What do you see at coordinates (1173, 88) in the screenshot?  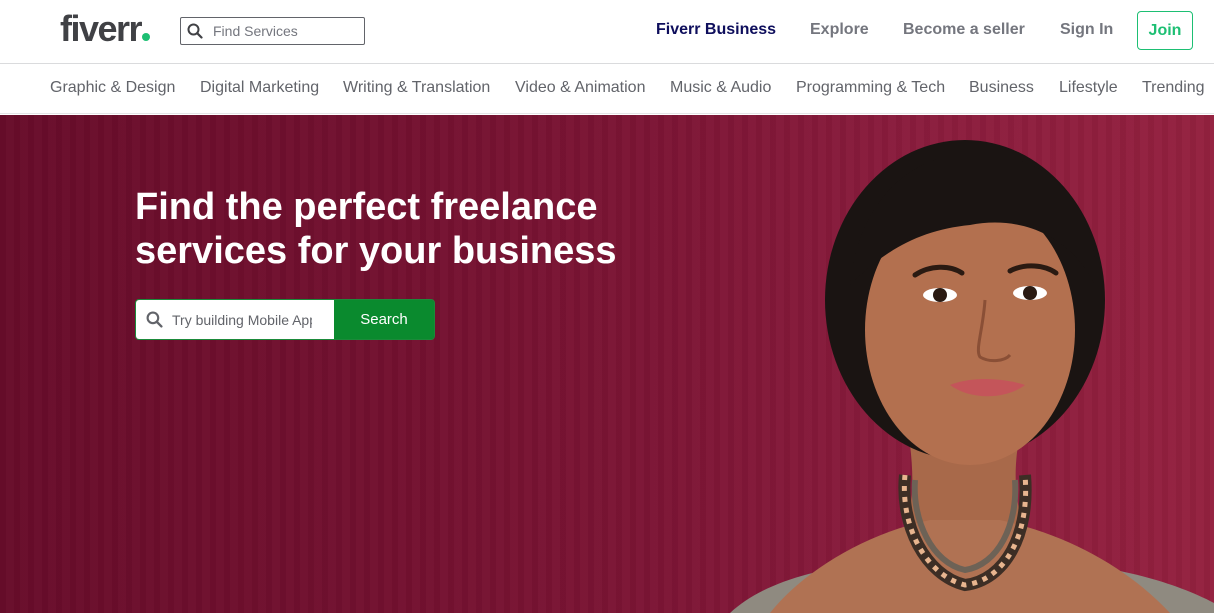 I see `category-trending: Trending` at bounding box center [1173, 88].